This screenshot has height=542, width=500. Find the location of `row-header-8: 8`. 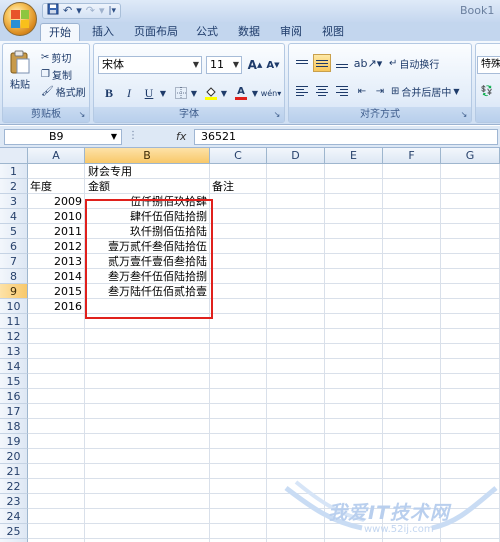

row-header-8: 8 is located at coordinates (14, 276).